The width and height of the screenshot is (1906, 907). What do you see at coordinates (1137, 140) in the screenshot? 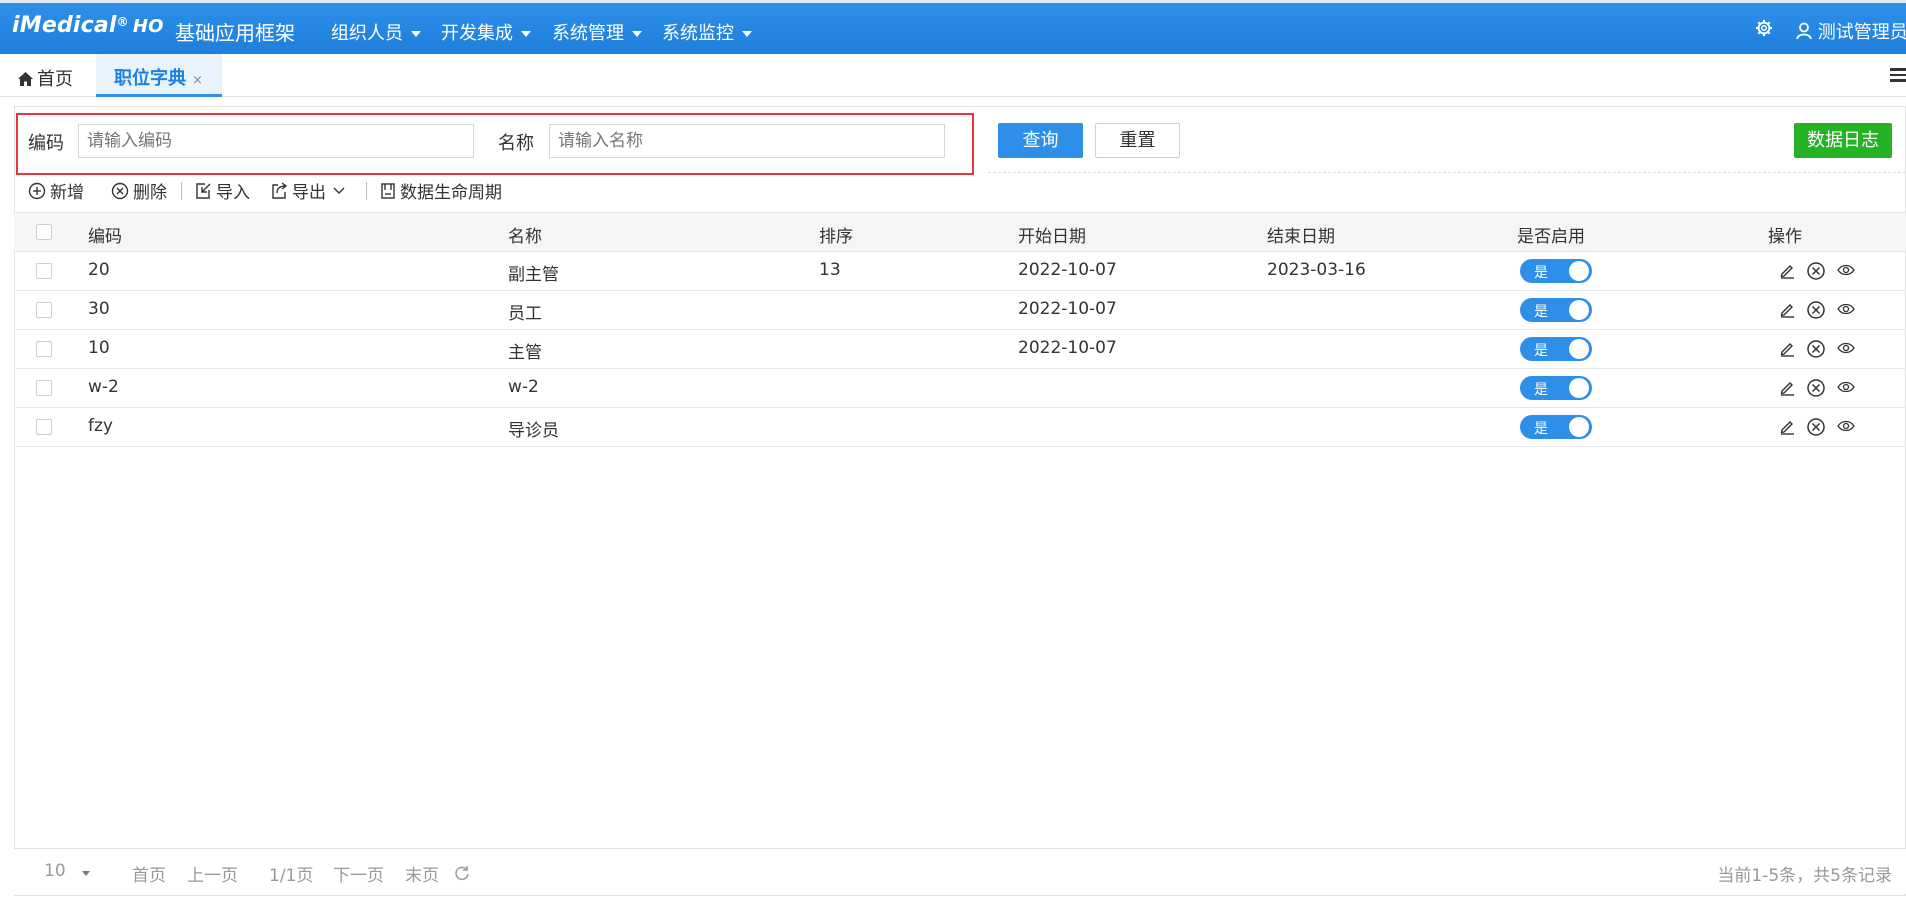
I see `reset-button: 重置` at bounding box center [1137, 140].